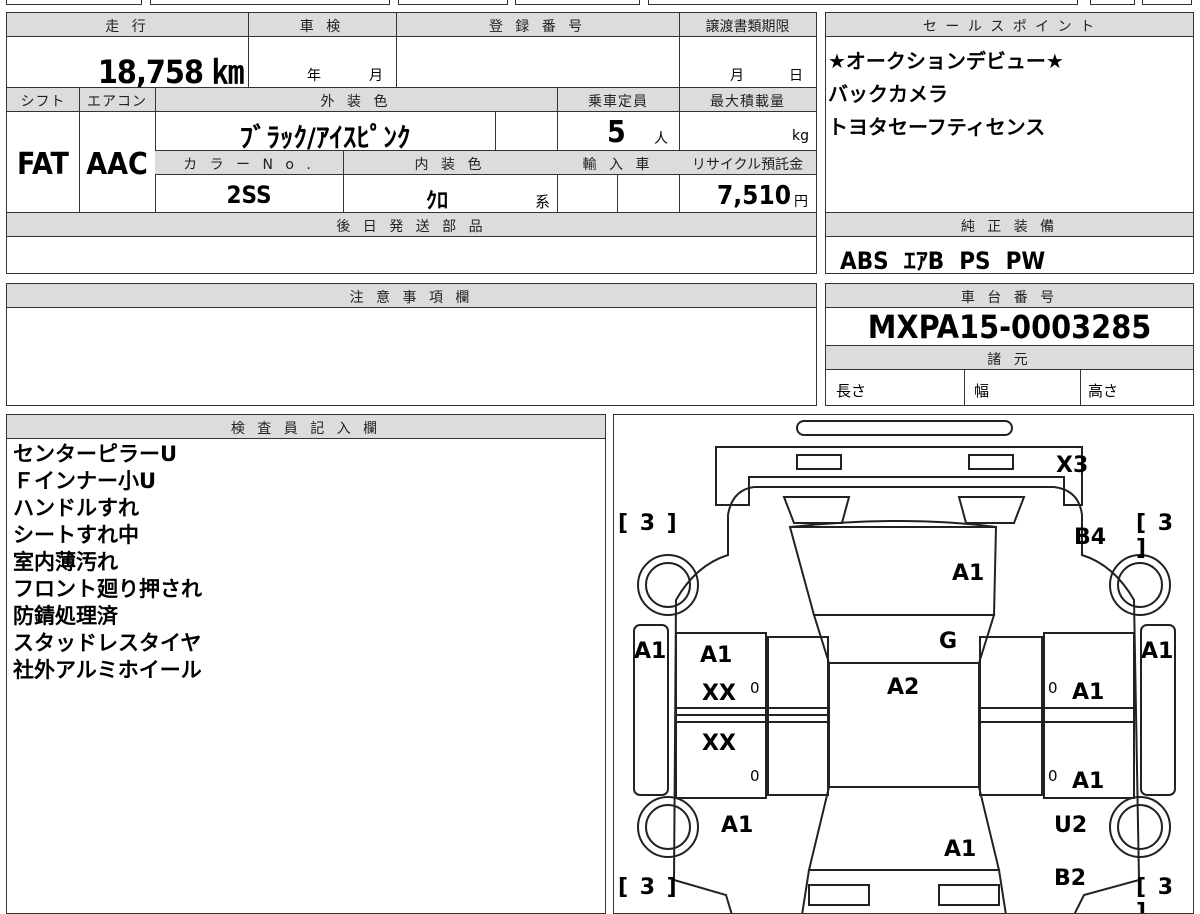 Image resolution: width=1200 pixels, height=914 pixels. I want to click on label-recycle: リサイクル預託金, so click(747, 165).